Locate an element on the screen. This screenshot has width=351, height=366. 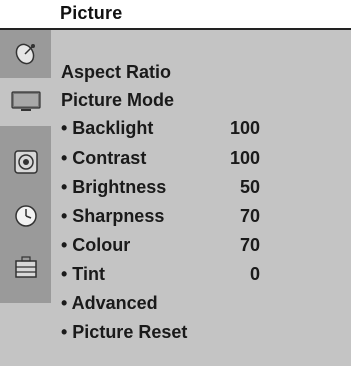
menu-item-tint: • Tint is located at coordinates (83, 274).